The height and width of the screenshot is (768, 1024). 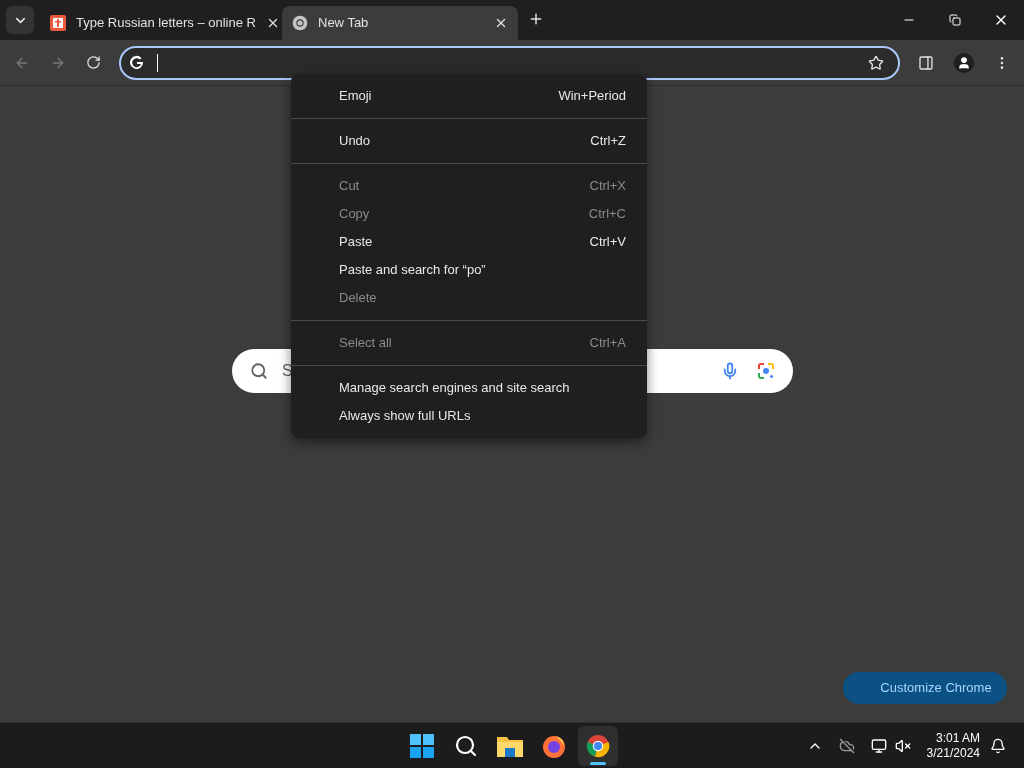 I want to click on menu-item: Emoji Win+Period, so click(x=469, y=96).